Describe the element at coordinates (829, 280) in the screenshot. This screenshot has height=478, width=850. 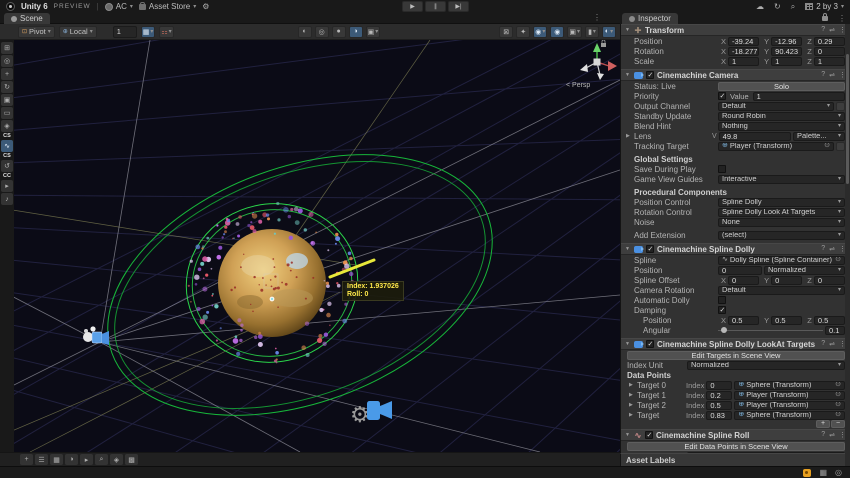
I see `offset-z-field: 0` at that location.